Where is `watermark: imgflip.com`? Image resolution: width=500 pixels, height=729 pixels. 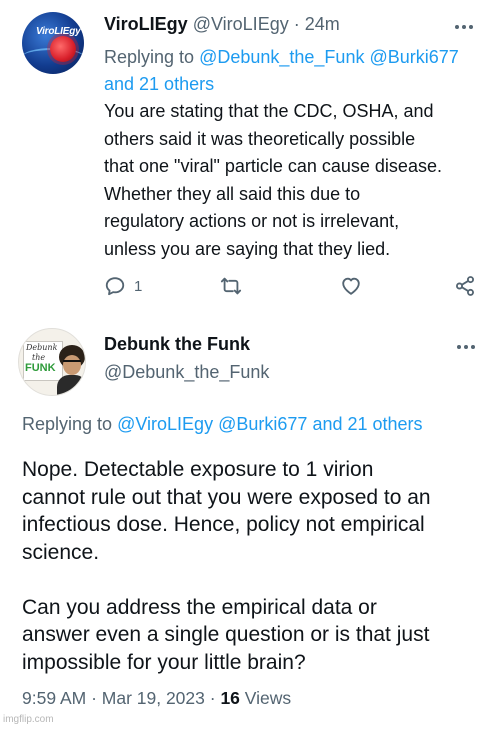
watermark: imgflip.com is located at coordinates (28, 719).